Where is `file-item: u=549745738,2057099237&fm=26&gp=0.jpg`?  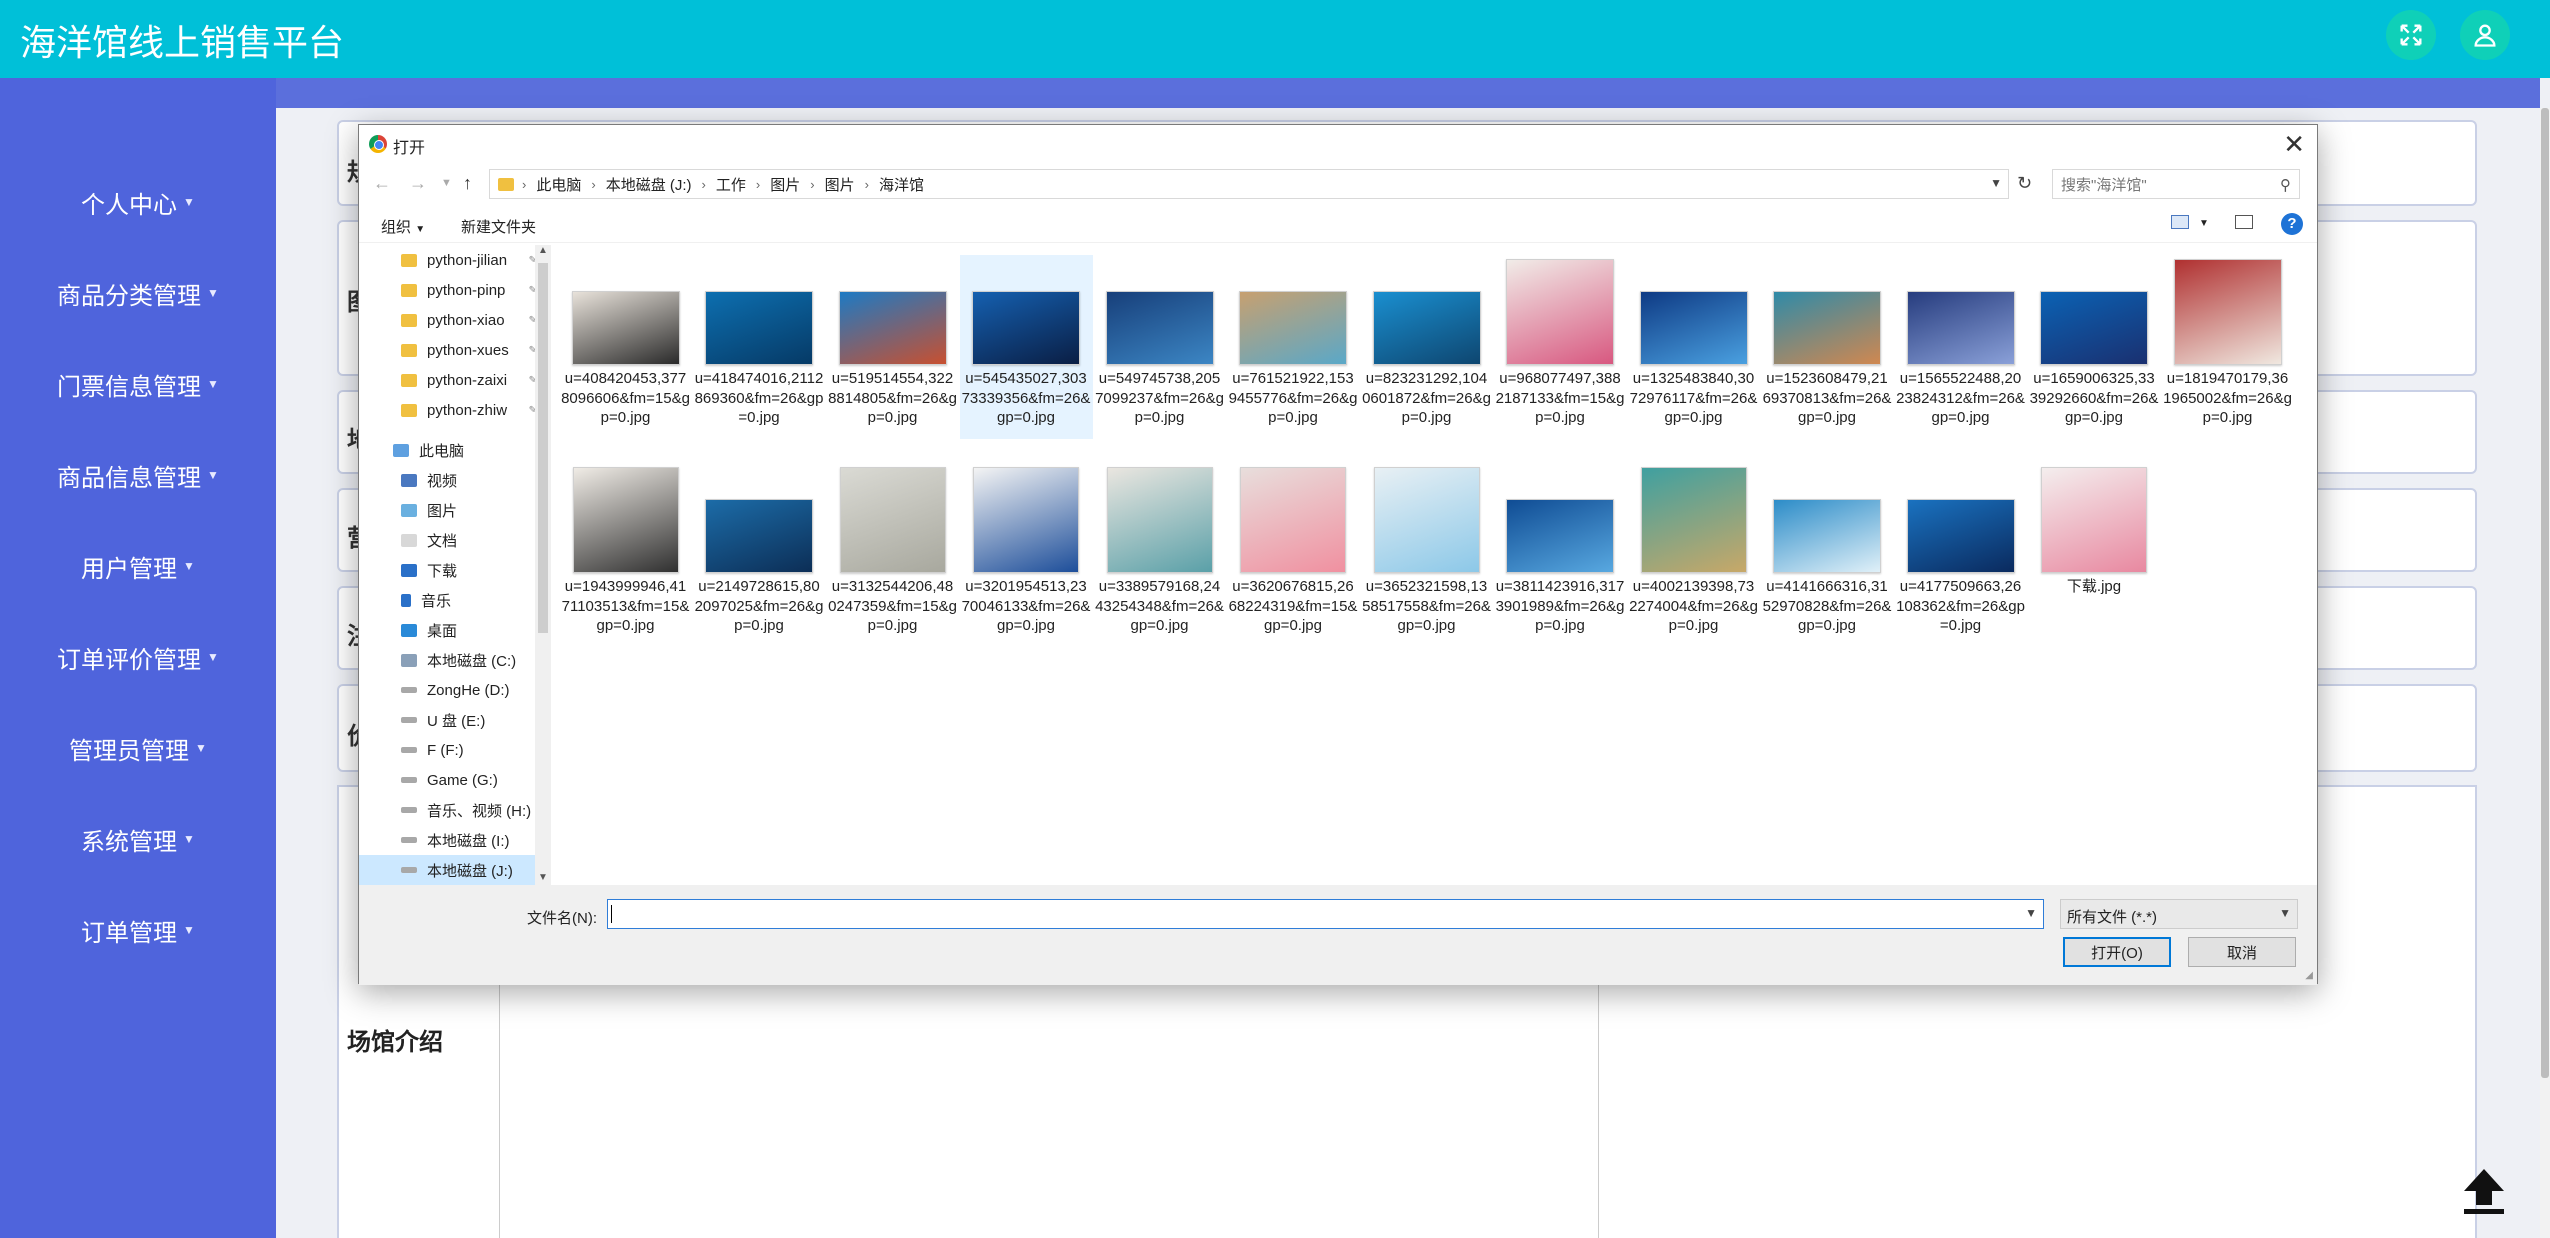
file-item: u=549745738,2057099237&fm=26&gp=0.jpg is located at coordinates (1159, 347).